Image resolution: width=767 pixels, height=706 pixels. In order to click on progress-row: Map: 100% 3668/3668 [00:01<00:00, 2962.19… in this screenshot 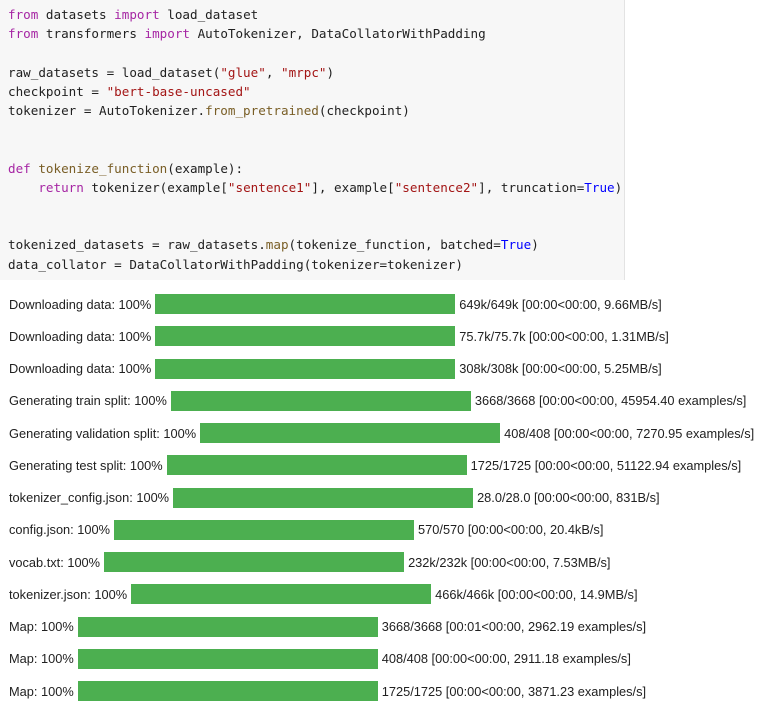, I will do `click(327, 627)`.